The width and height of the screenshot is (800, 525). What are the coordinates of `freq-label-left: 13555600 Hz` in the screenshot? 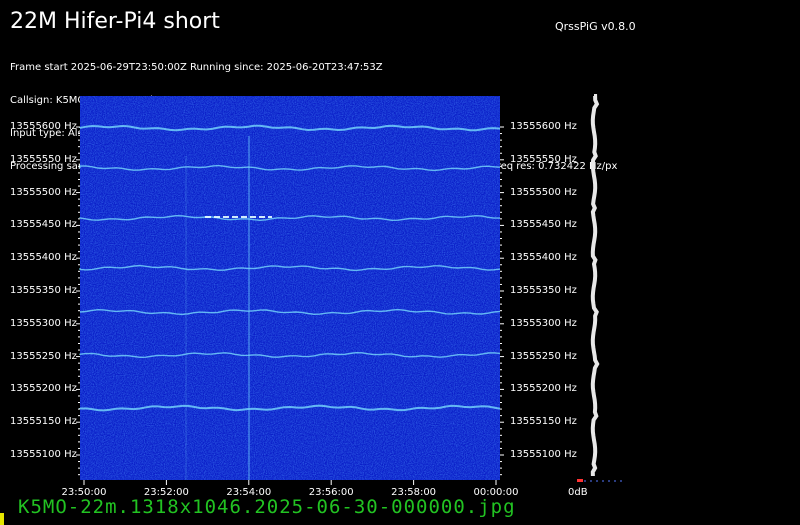 It's located at (43, 126).